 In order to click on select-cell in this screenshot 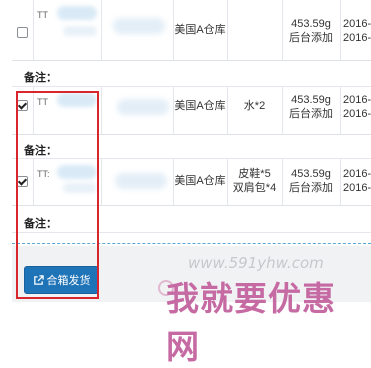, I will do `click(23, 30)`.